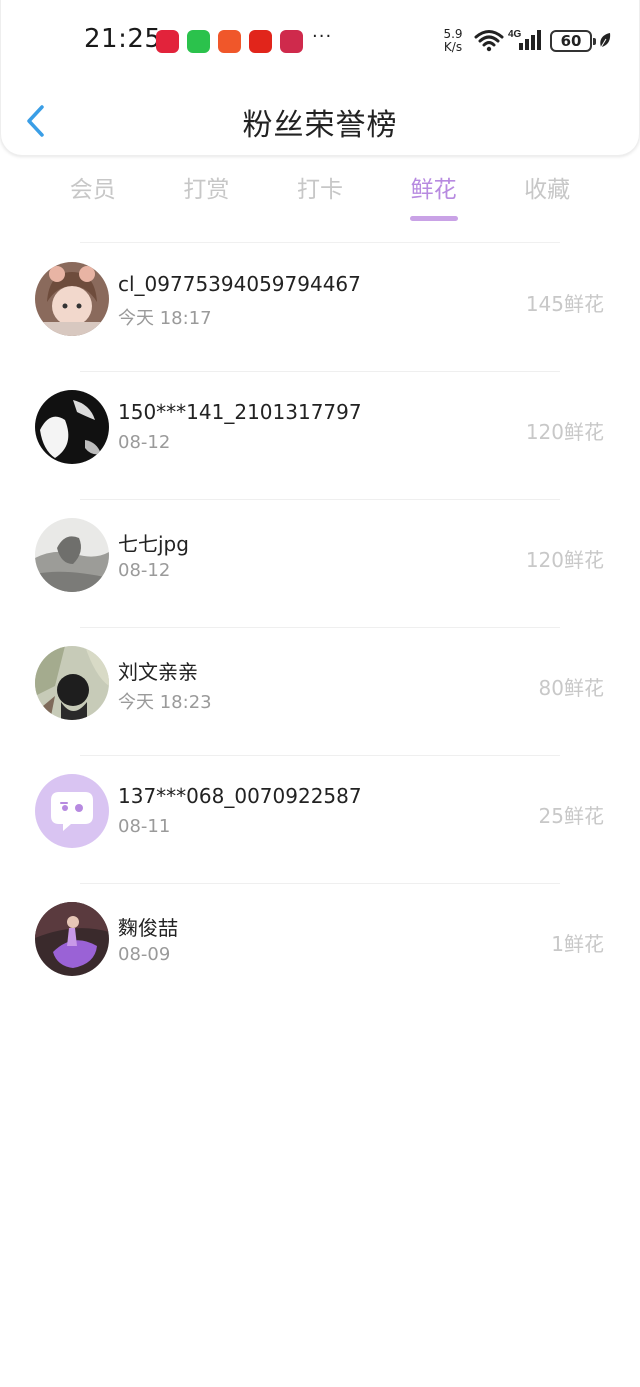  I want to click on taobao-icon, so click(229, 41).